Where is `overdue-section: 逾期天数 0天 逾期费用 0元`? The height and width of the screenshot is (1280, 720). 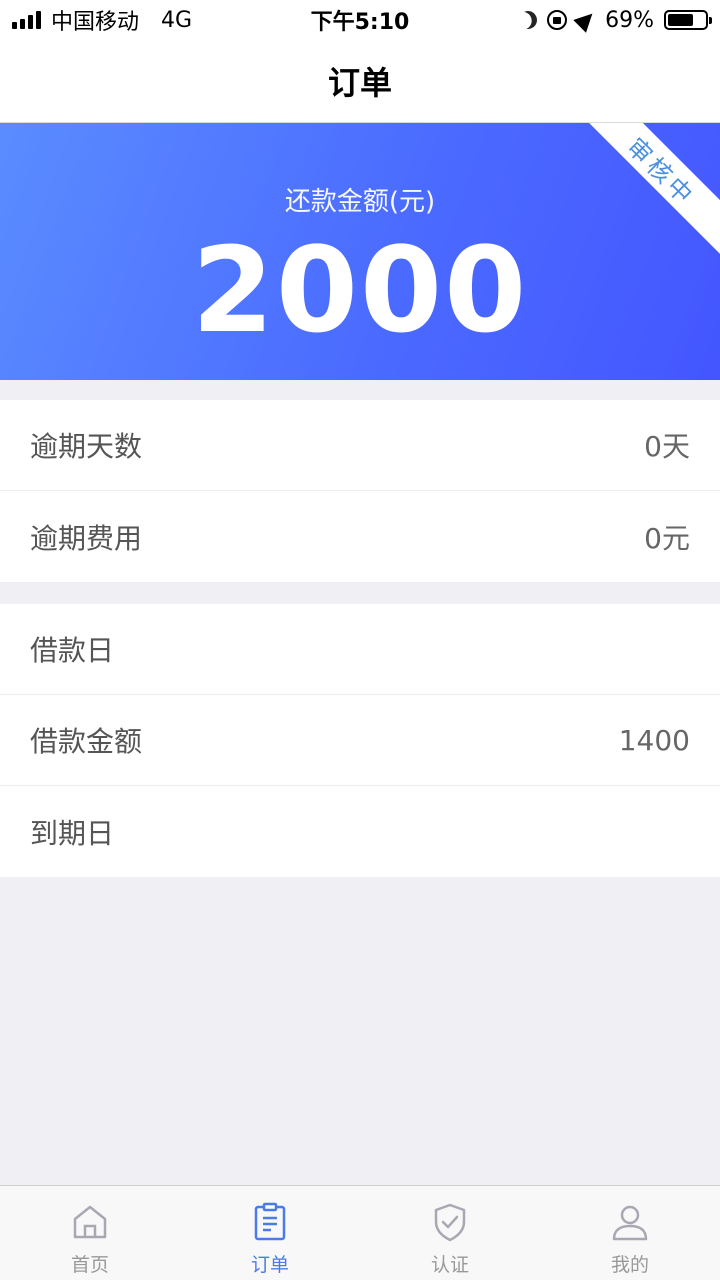
overdue-section: 逾期天数 0天 逾期费用 0元 is located at coordinates (360, 491).